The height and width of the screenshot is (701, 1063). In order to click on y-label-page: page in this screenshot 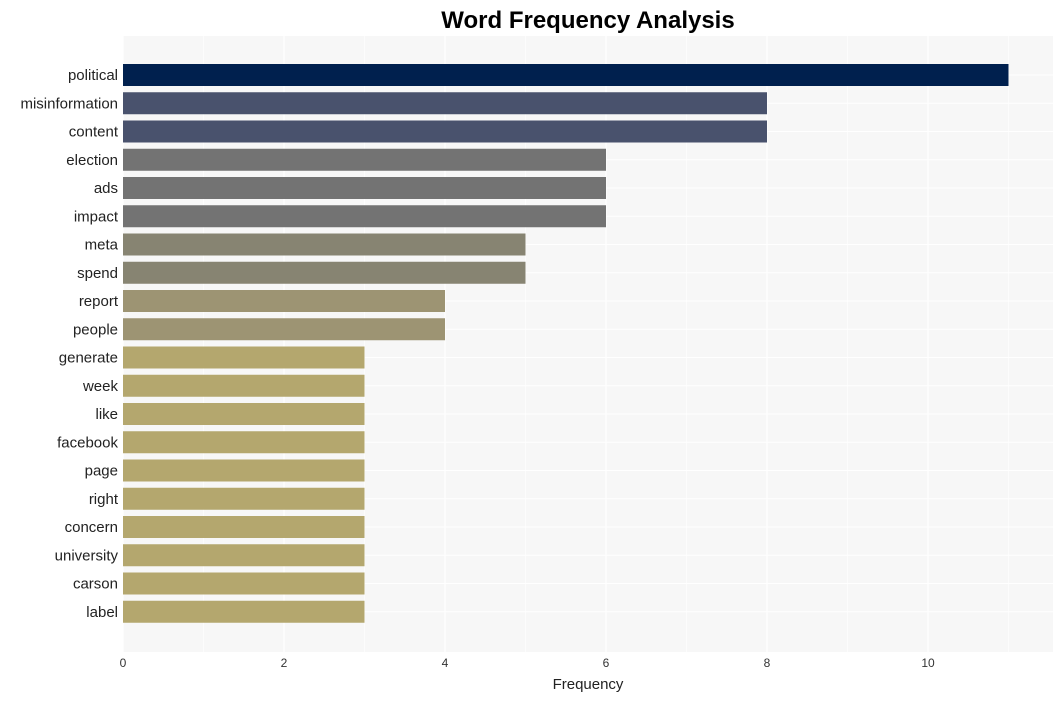, I will do `click(101, 471)`.